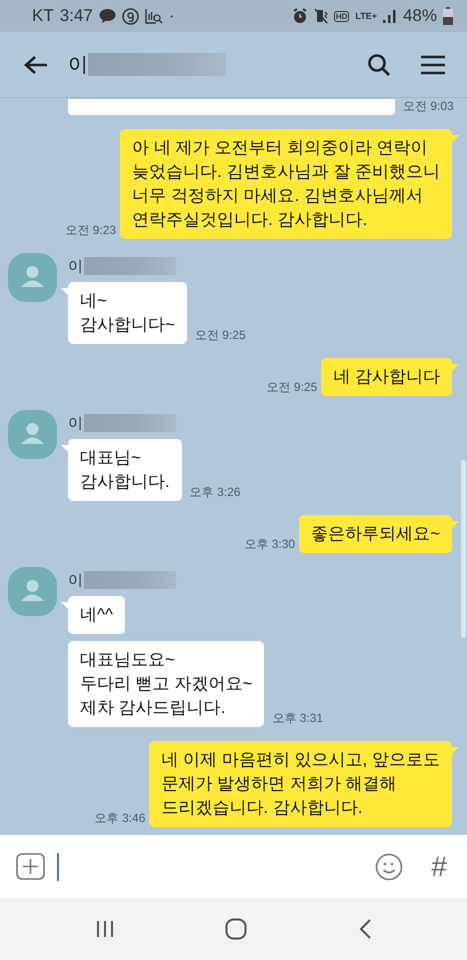 Image resolution: width=467 pixels, height=960 pixels. What do you see at coordinates (389, 16) in the screenshot?
I see `signal-icon` at bounding box center [389, 16].